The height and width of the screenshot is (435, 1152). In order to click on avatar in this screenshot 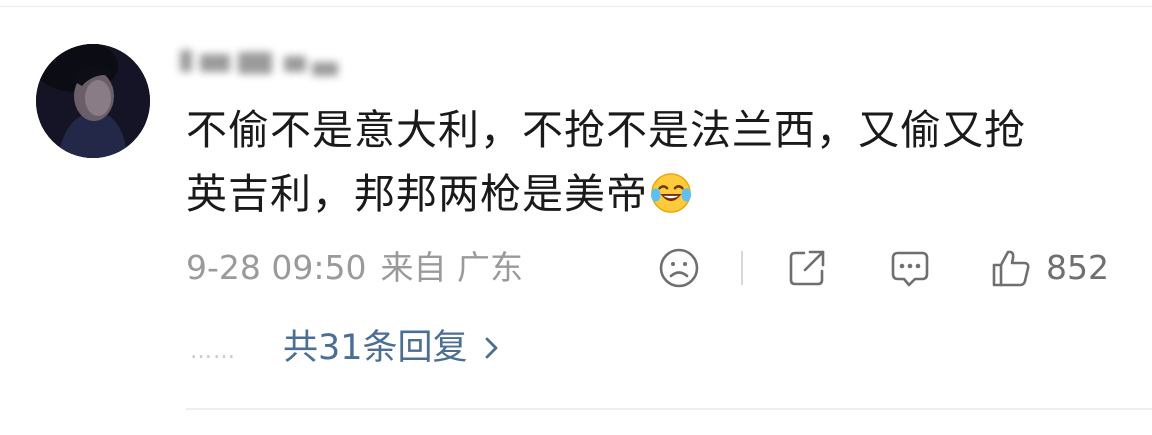, I will do `click(93, 101)`.